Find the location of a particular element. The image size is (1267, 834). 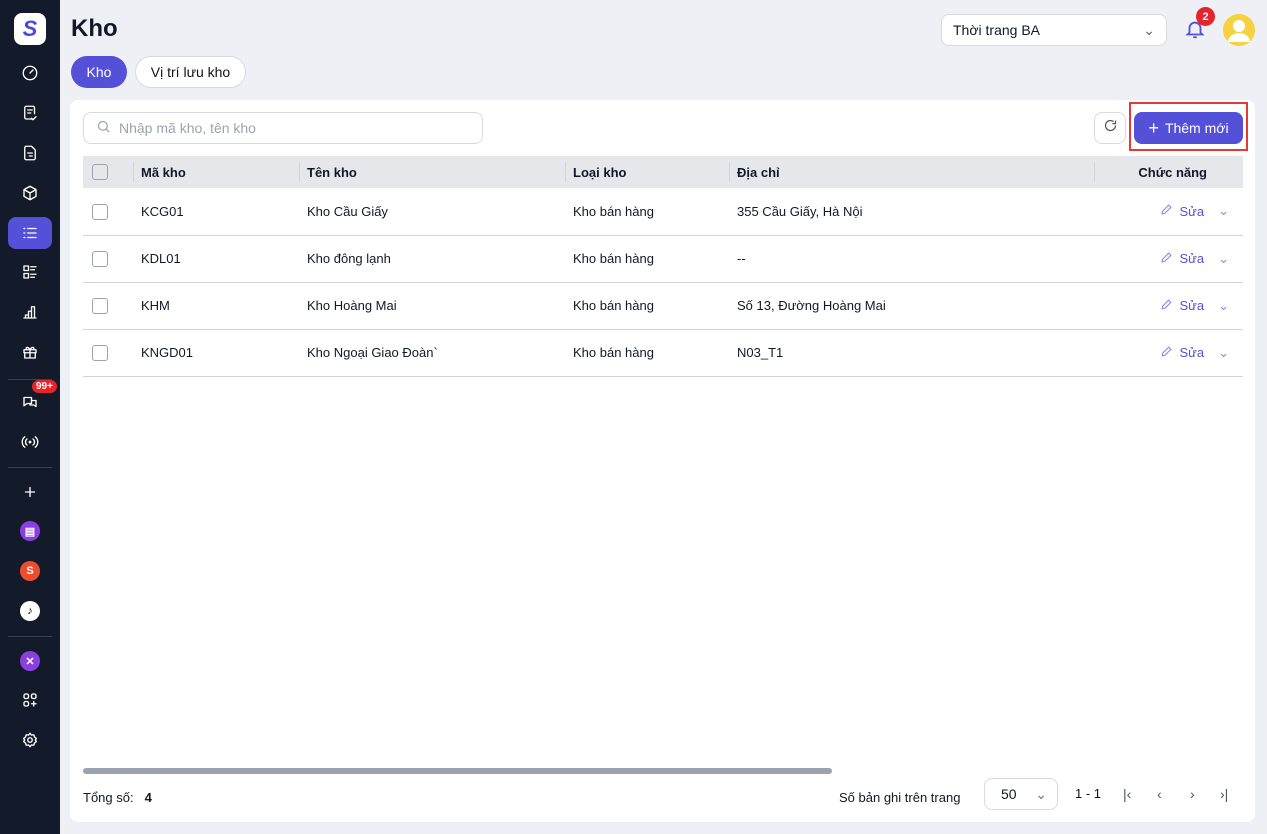

order-check-icon is located at coordinates (30, 113).